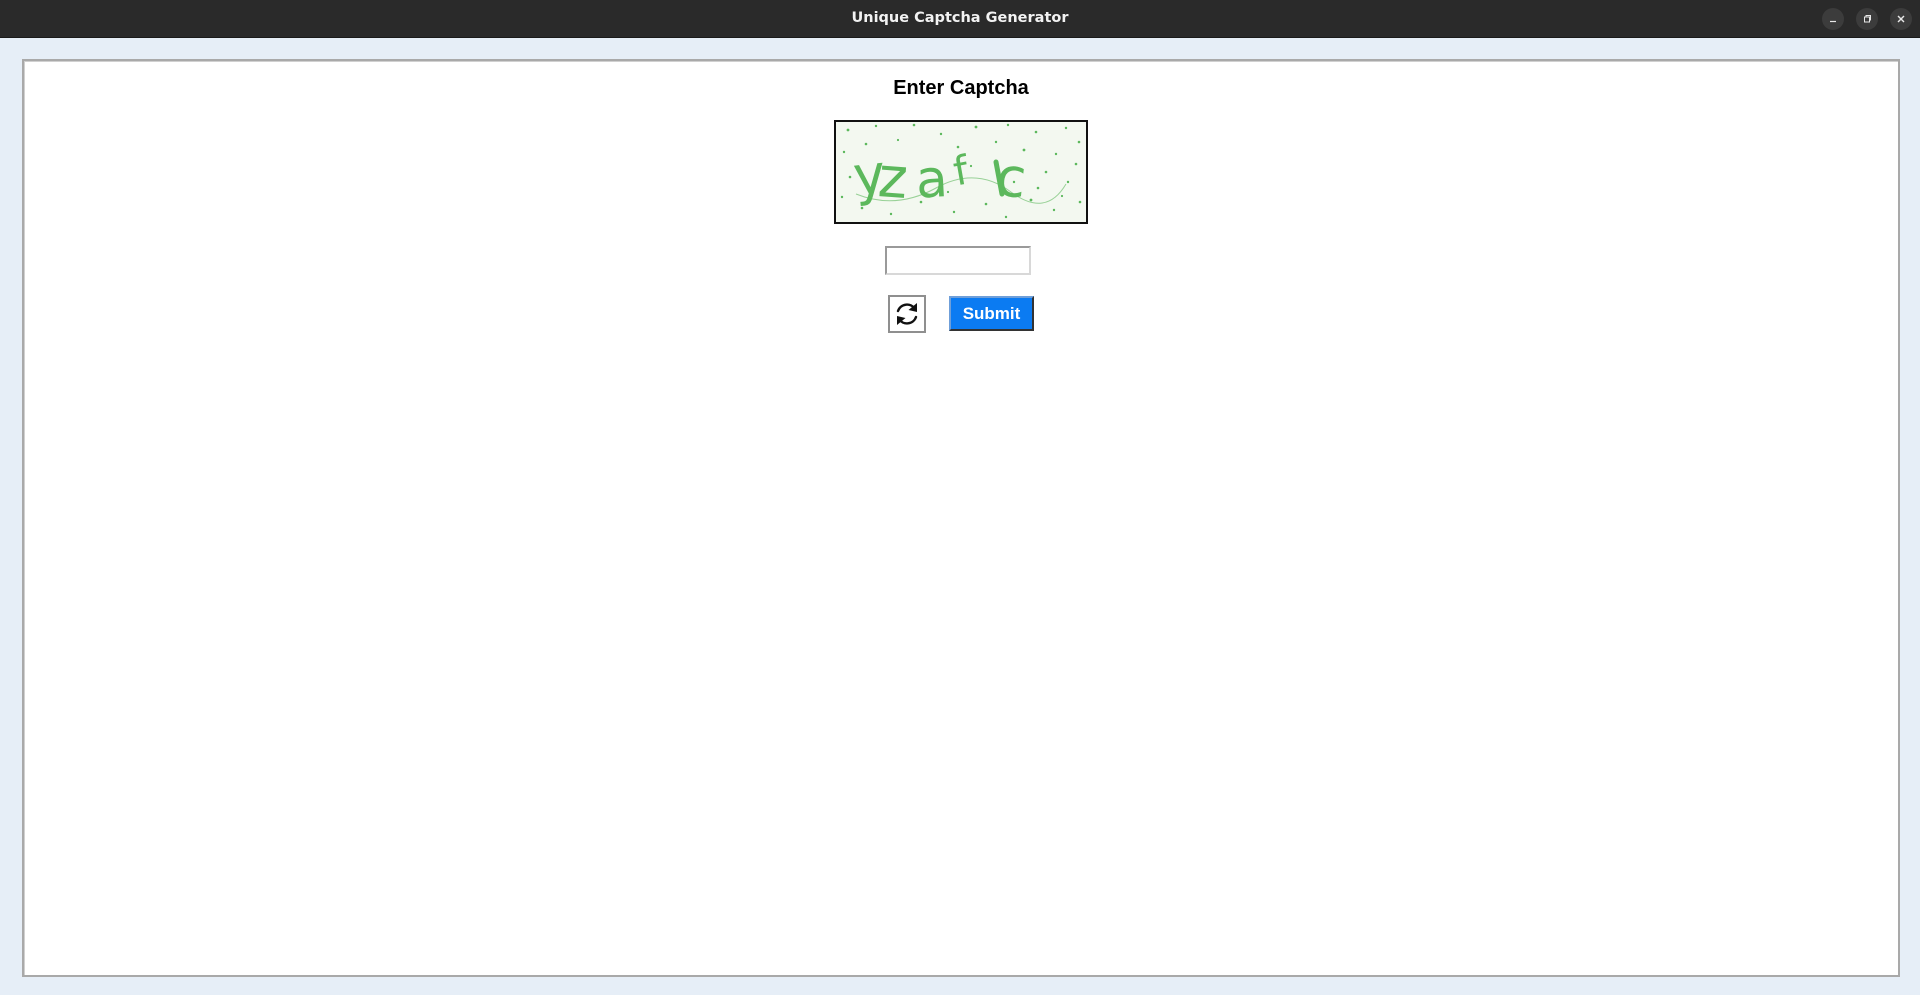 The height and width of the screenshot is (995, 1920). I want to click on maximize-icon, so click(1867, 19).